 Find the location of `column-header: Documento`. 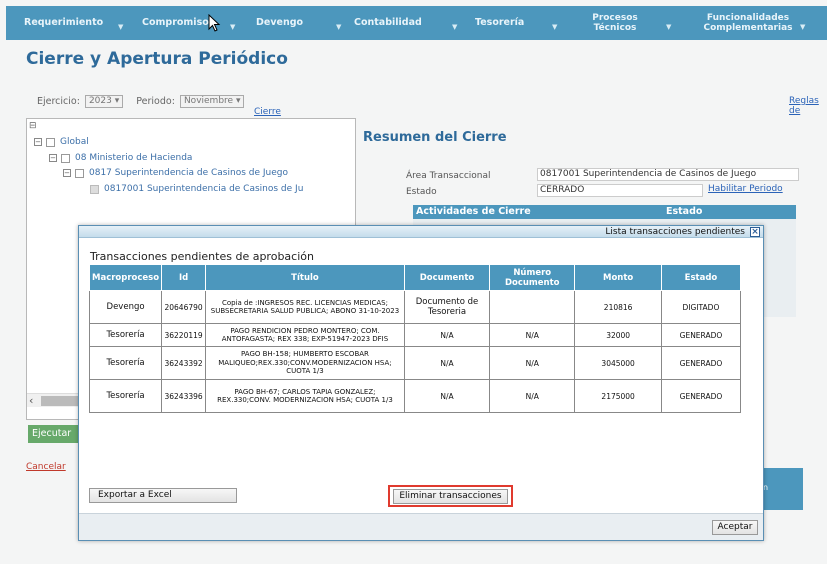

column-header: Documento is located at coordinates (447, 277).